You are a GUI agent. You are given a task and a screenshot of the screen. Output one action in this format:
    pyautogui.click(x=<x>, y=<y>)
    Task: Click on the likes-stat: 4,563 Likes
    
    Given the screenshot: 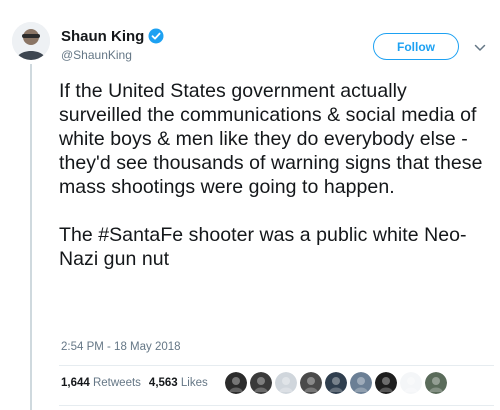 What is the action you would take?
    pyautogui.click(x=178, y=383)
    